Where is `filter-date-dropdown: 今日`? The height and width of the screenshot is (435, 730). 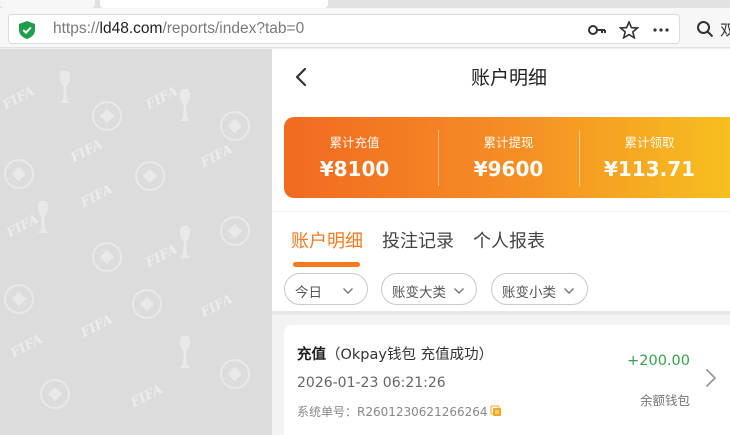
filter-date-dropdown: 今日 is located at coordinates (326, 289).